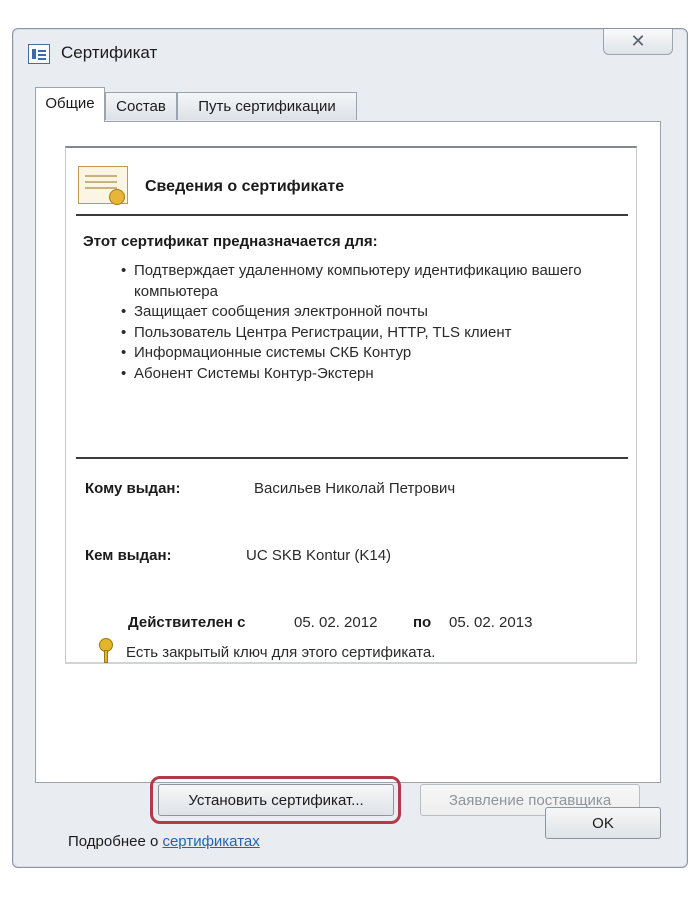  I want to click on ok-button: OK, so click(603, 823).